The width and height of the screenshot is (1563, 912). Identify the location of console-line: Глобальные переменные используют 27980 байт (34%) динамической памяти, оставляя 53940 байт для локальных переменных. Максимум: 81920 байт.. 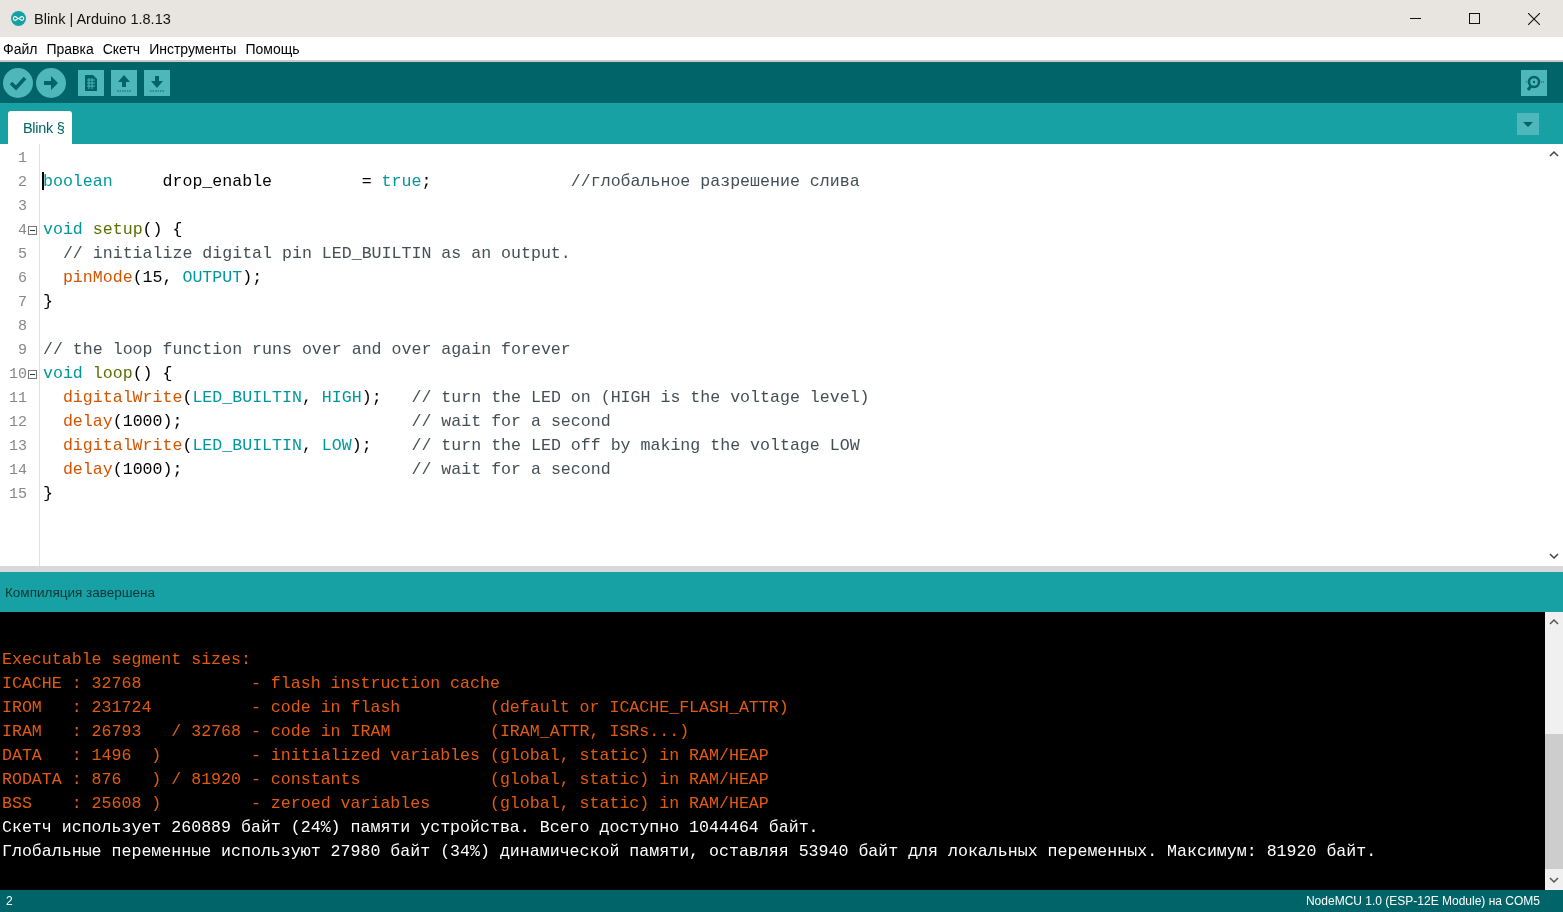
(690, 852).